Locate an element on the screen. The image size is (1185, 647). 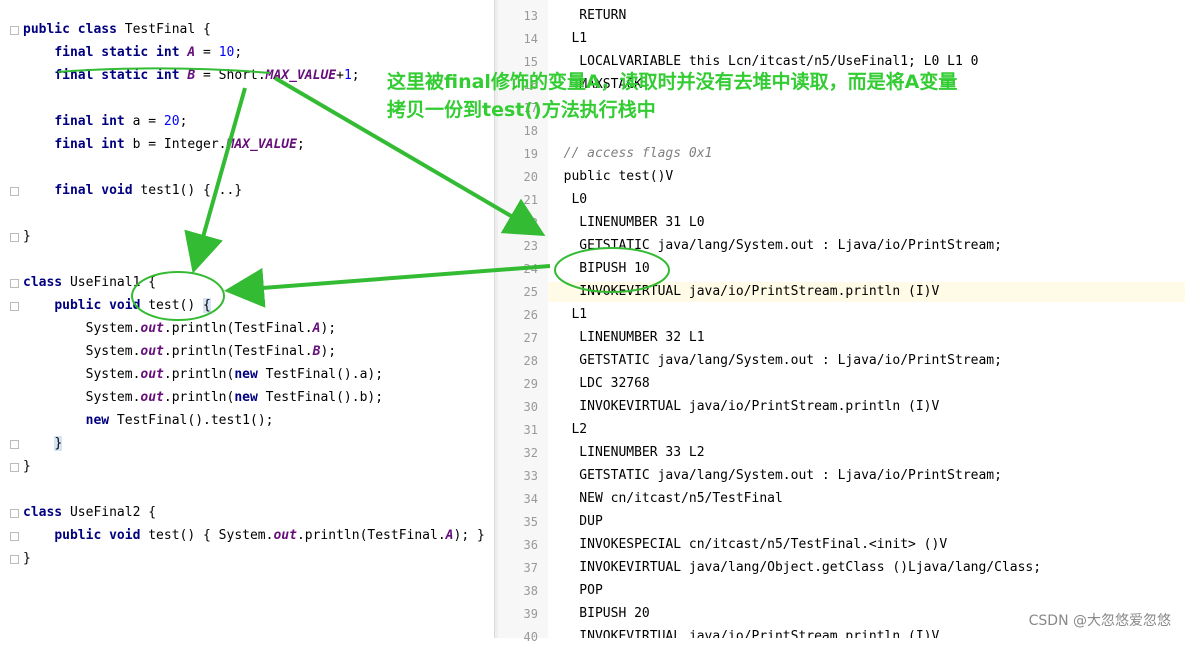
arrow-to-usefinal1 is located at coordinates (215, 180).